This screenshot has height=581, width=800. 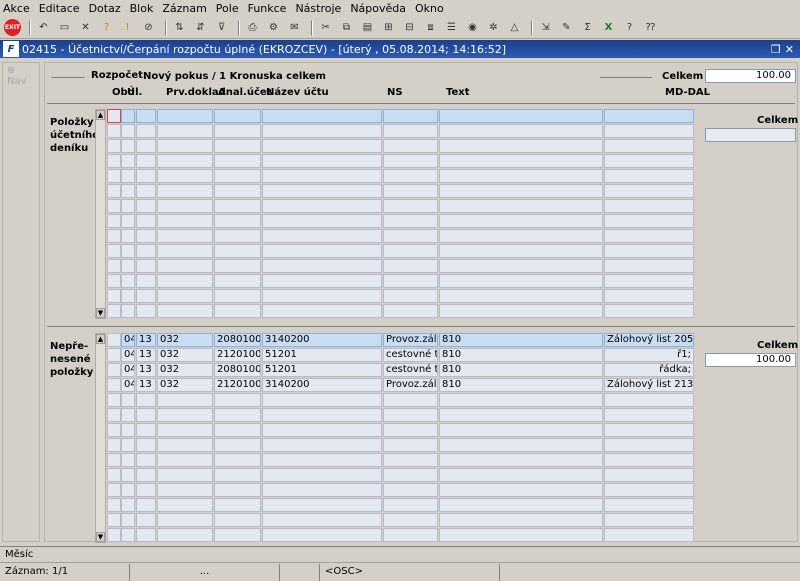 I want to click on table-cell: 3140200, so click(x=322, y=385).